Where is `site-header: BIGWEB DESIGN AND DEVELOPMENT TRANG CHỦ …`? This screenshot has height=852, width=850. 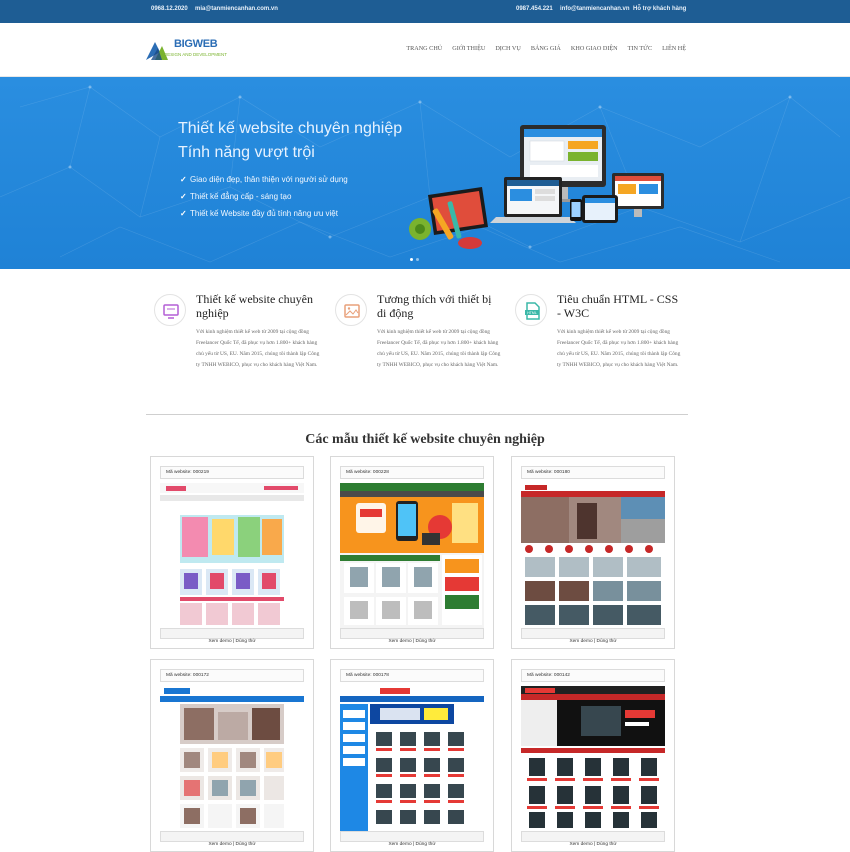
site-header: BIGWEB DESIGN AND DEVELOPMENT TRANG CHỦ … is located at coordinates (425, 50).